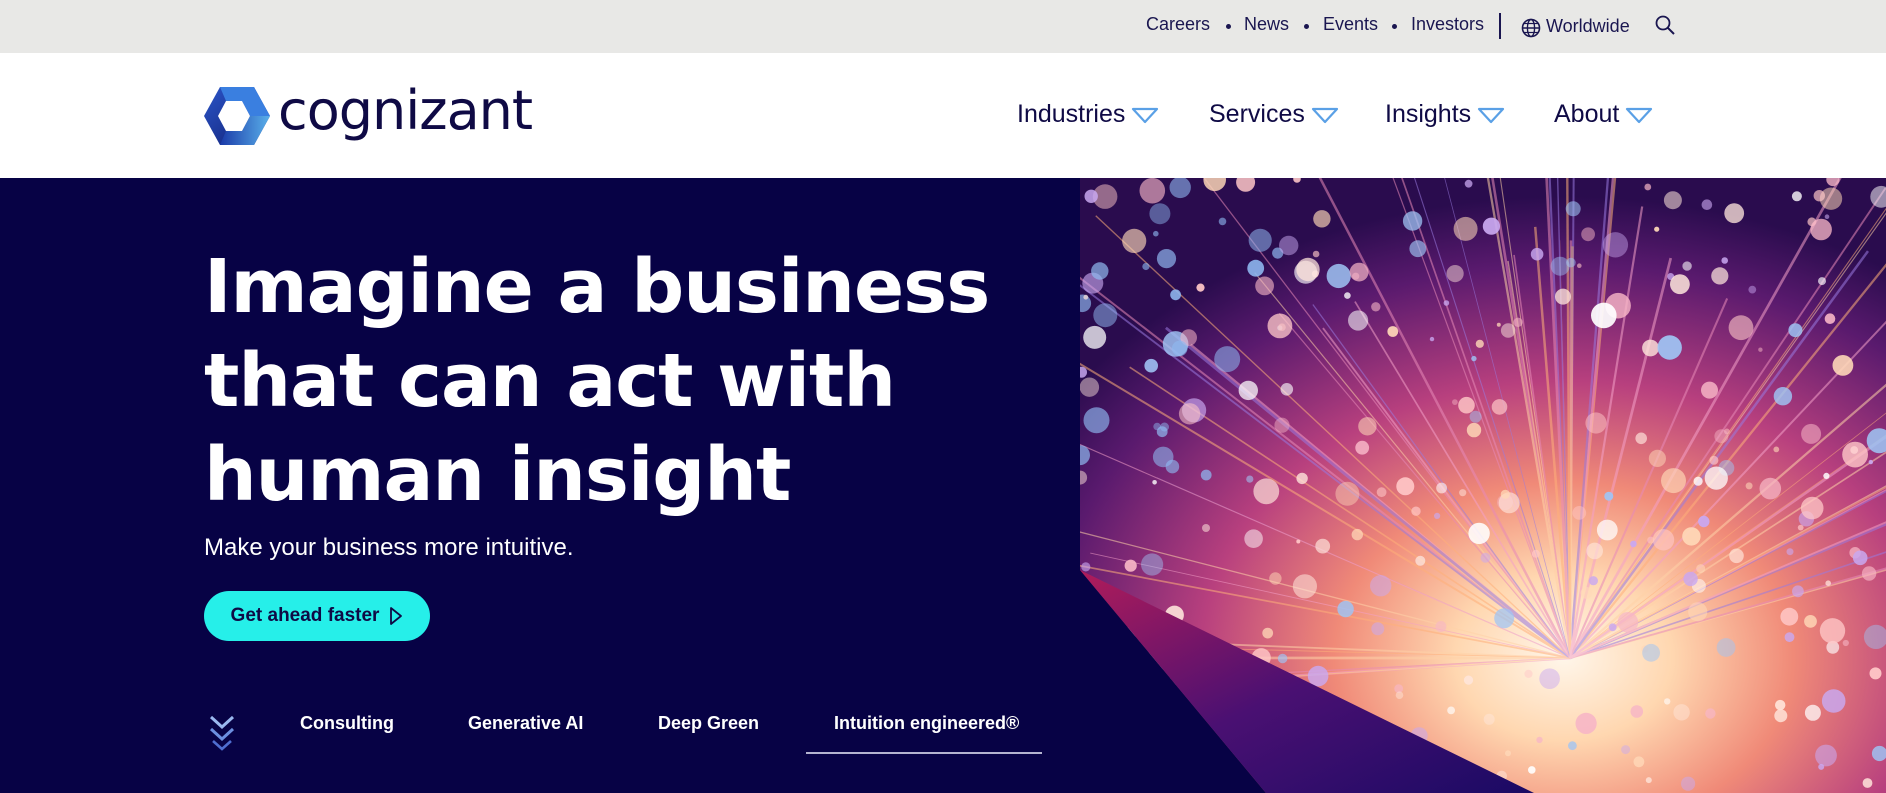 The width and height of the screenshot is (1886, 793). I want to click on nav-insights: Insights, so click(1445, 114).